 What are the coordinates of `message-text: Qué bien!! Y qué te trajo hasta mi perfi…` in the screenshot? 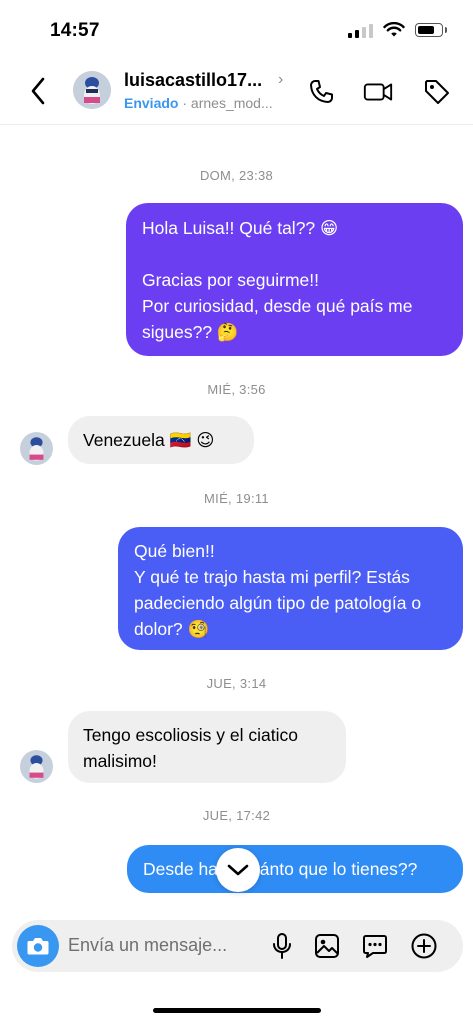 It's located at (278, 590).